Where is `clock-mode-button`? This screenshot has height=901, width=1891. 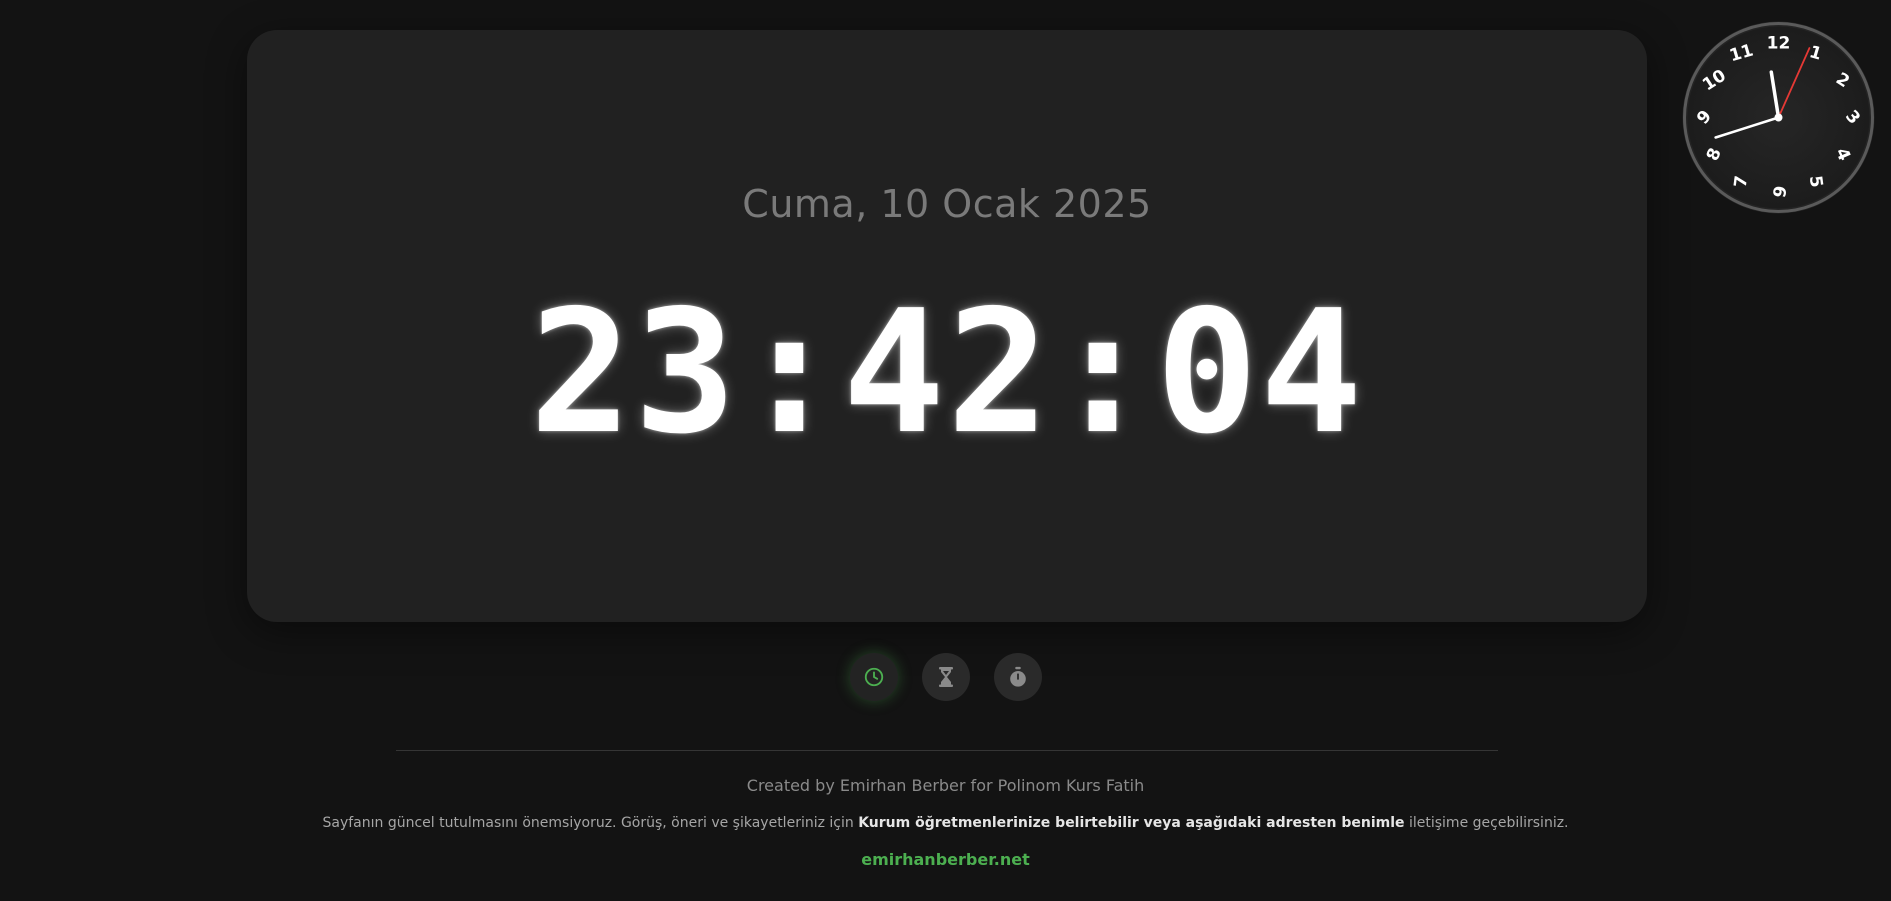
clock-mode-button is located at coordinates (873, 677).